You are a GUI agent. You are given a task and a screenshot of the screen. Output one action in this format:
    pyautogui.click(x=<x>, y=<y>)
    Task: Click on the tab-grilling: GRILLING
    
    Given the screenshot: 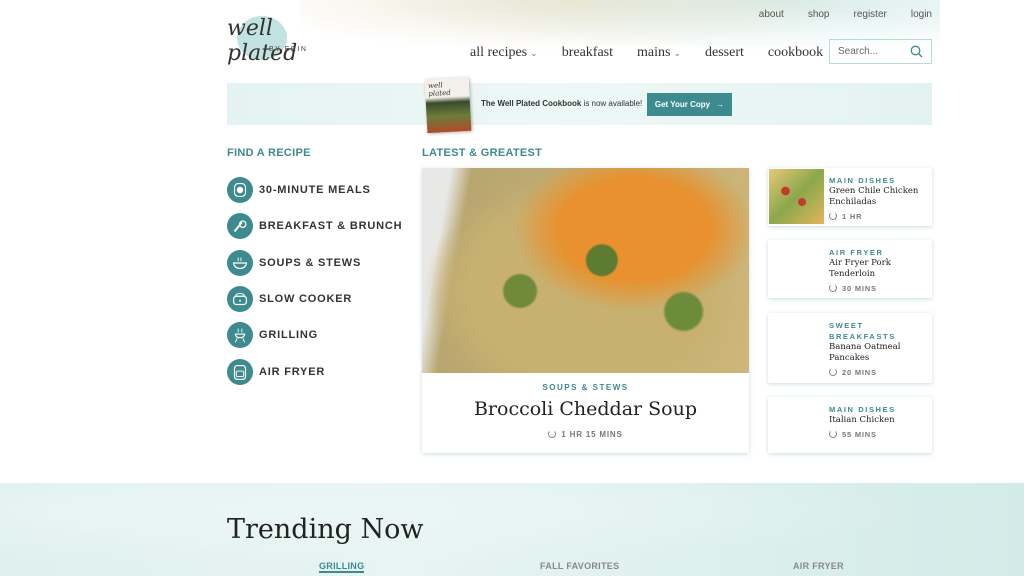 What is the action you would take?
    pyautogui.click(x=342, y=567)
    